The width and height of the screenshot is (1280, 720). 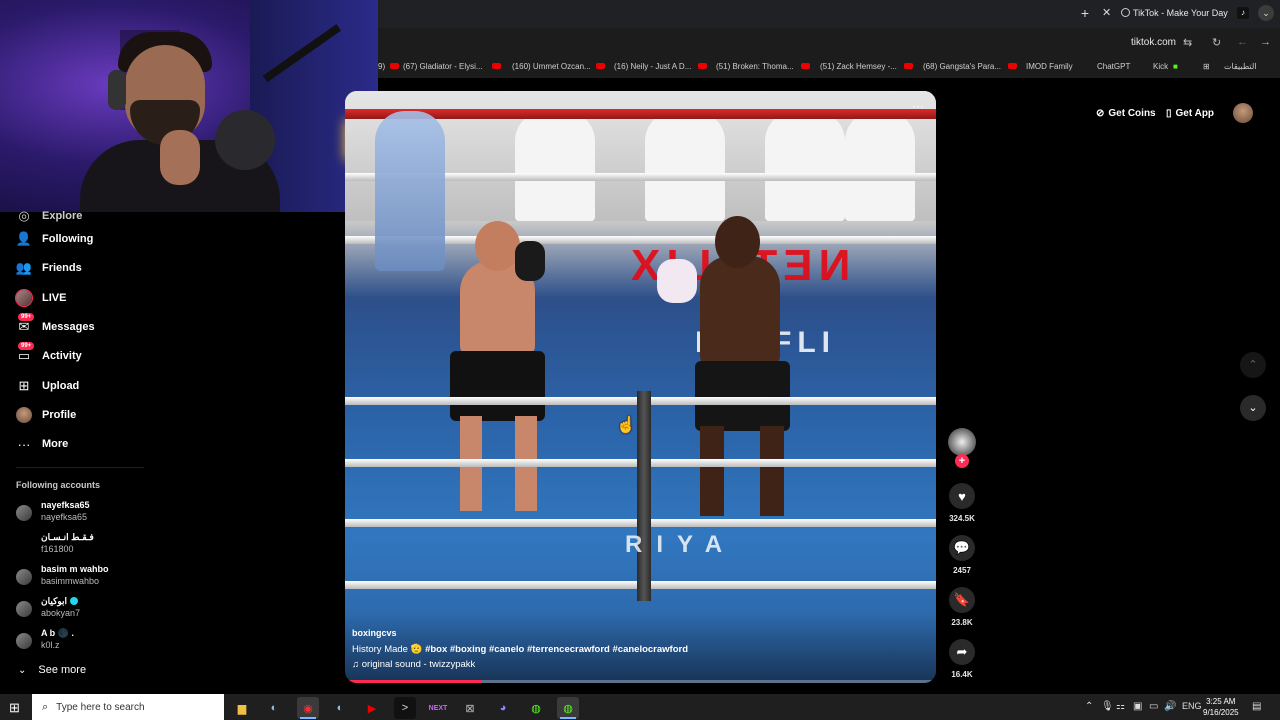 I want to click on sidebar-item-live: LIVE, so click(x=41, y=298).